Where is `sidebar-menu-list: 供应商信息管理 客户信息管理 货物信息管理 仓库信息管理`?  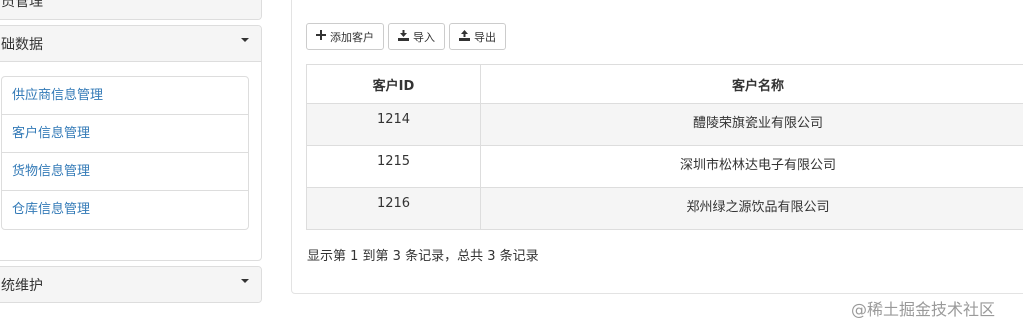 sidebar-menu-list: 供应商信息管理 客户信息管理 货物信息管理 仓库信息管理 is located at coordinates (125, 153).